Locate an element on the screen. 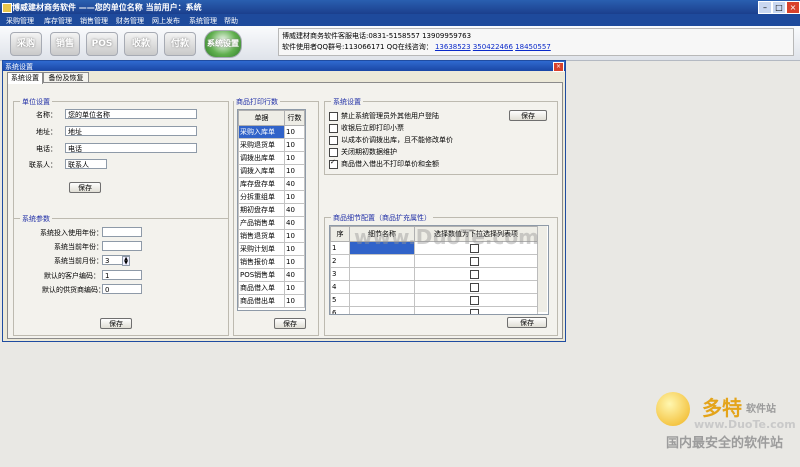  doc-name-cell: 产品销售单 is located at coordinates (261, 223).